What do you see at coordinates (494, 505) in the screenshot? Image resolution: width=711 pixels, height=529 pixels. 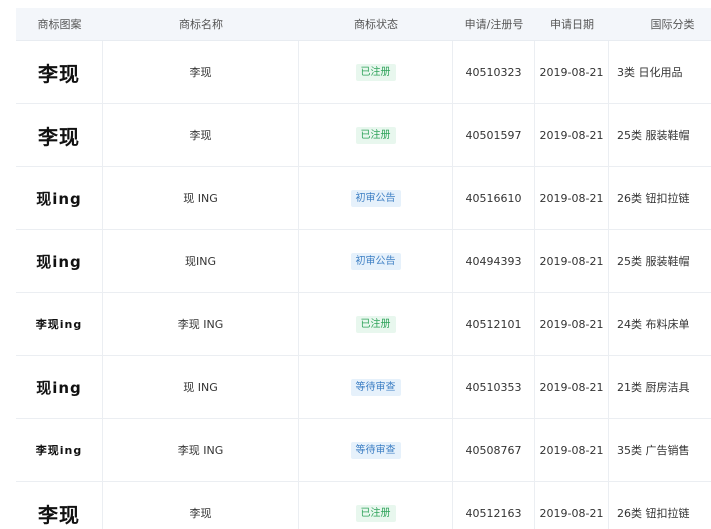 I see `registration-number: 40512163` at bounding box center [494, 505].